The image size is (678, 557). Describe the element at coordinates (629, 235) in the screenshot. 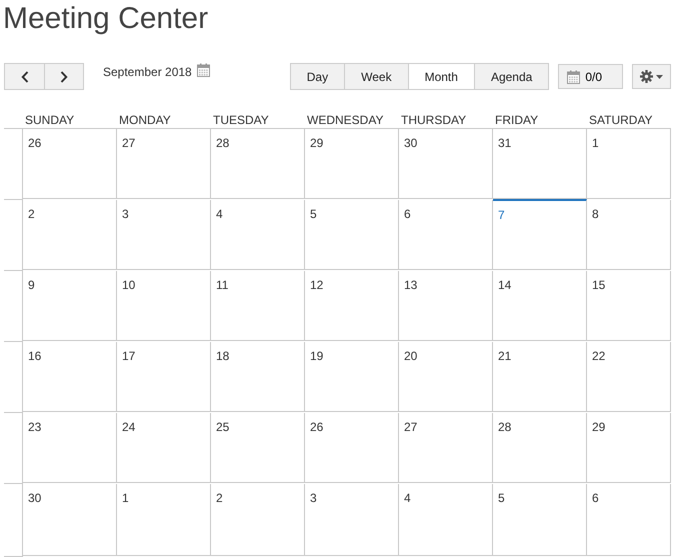

I see `day-cell: 8` at that location.